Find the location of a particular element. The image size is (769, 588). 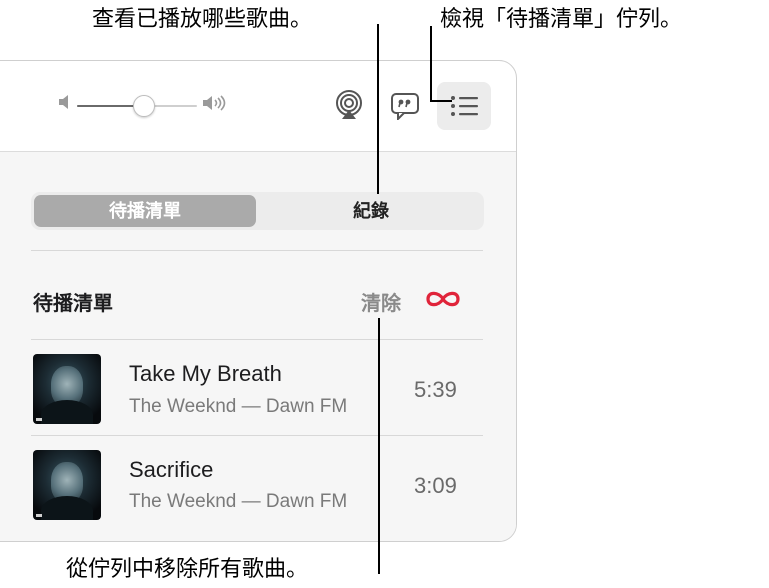

clear-leader-line is located at coordinates (379, 446).